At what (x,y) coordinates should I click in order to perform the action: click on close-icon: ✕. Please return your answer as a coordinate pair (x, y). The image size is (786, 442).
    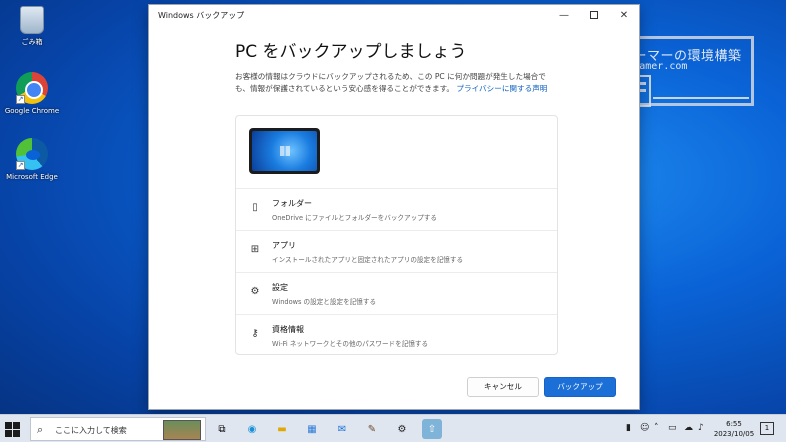
    Looking at the image, I should click on (624, 15).